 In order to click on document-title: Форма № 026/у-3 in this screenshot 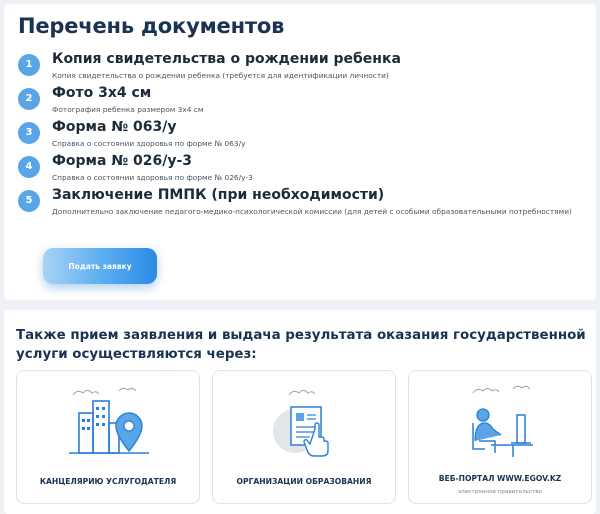, I will do `click(122, 161)`.